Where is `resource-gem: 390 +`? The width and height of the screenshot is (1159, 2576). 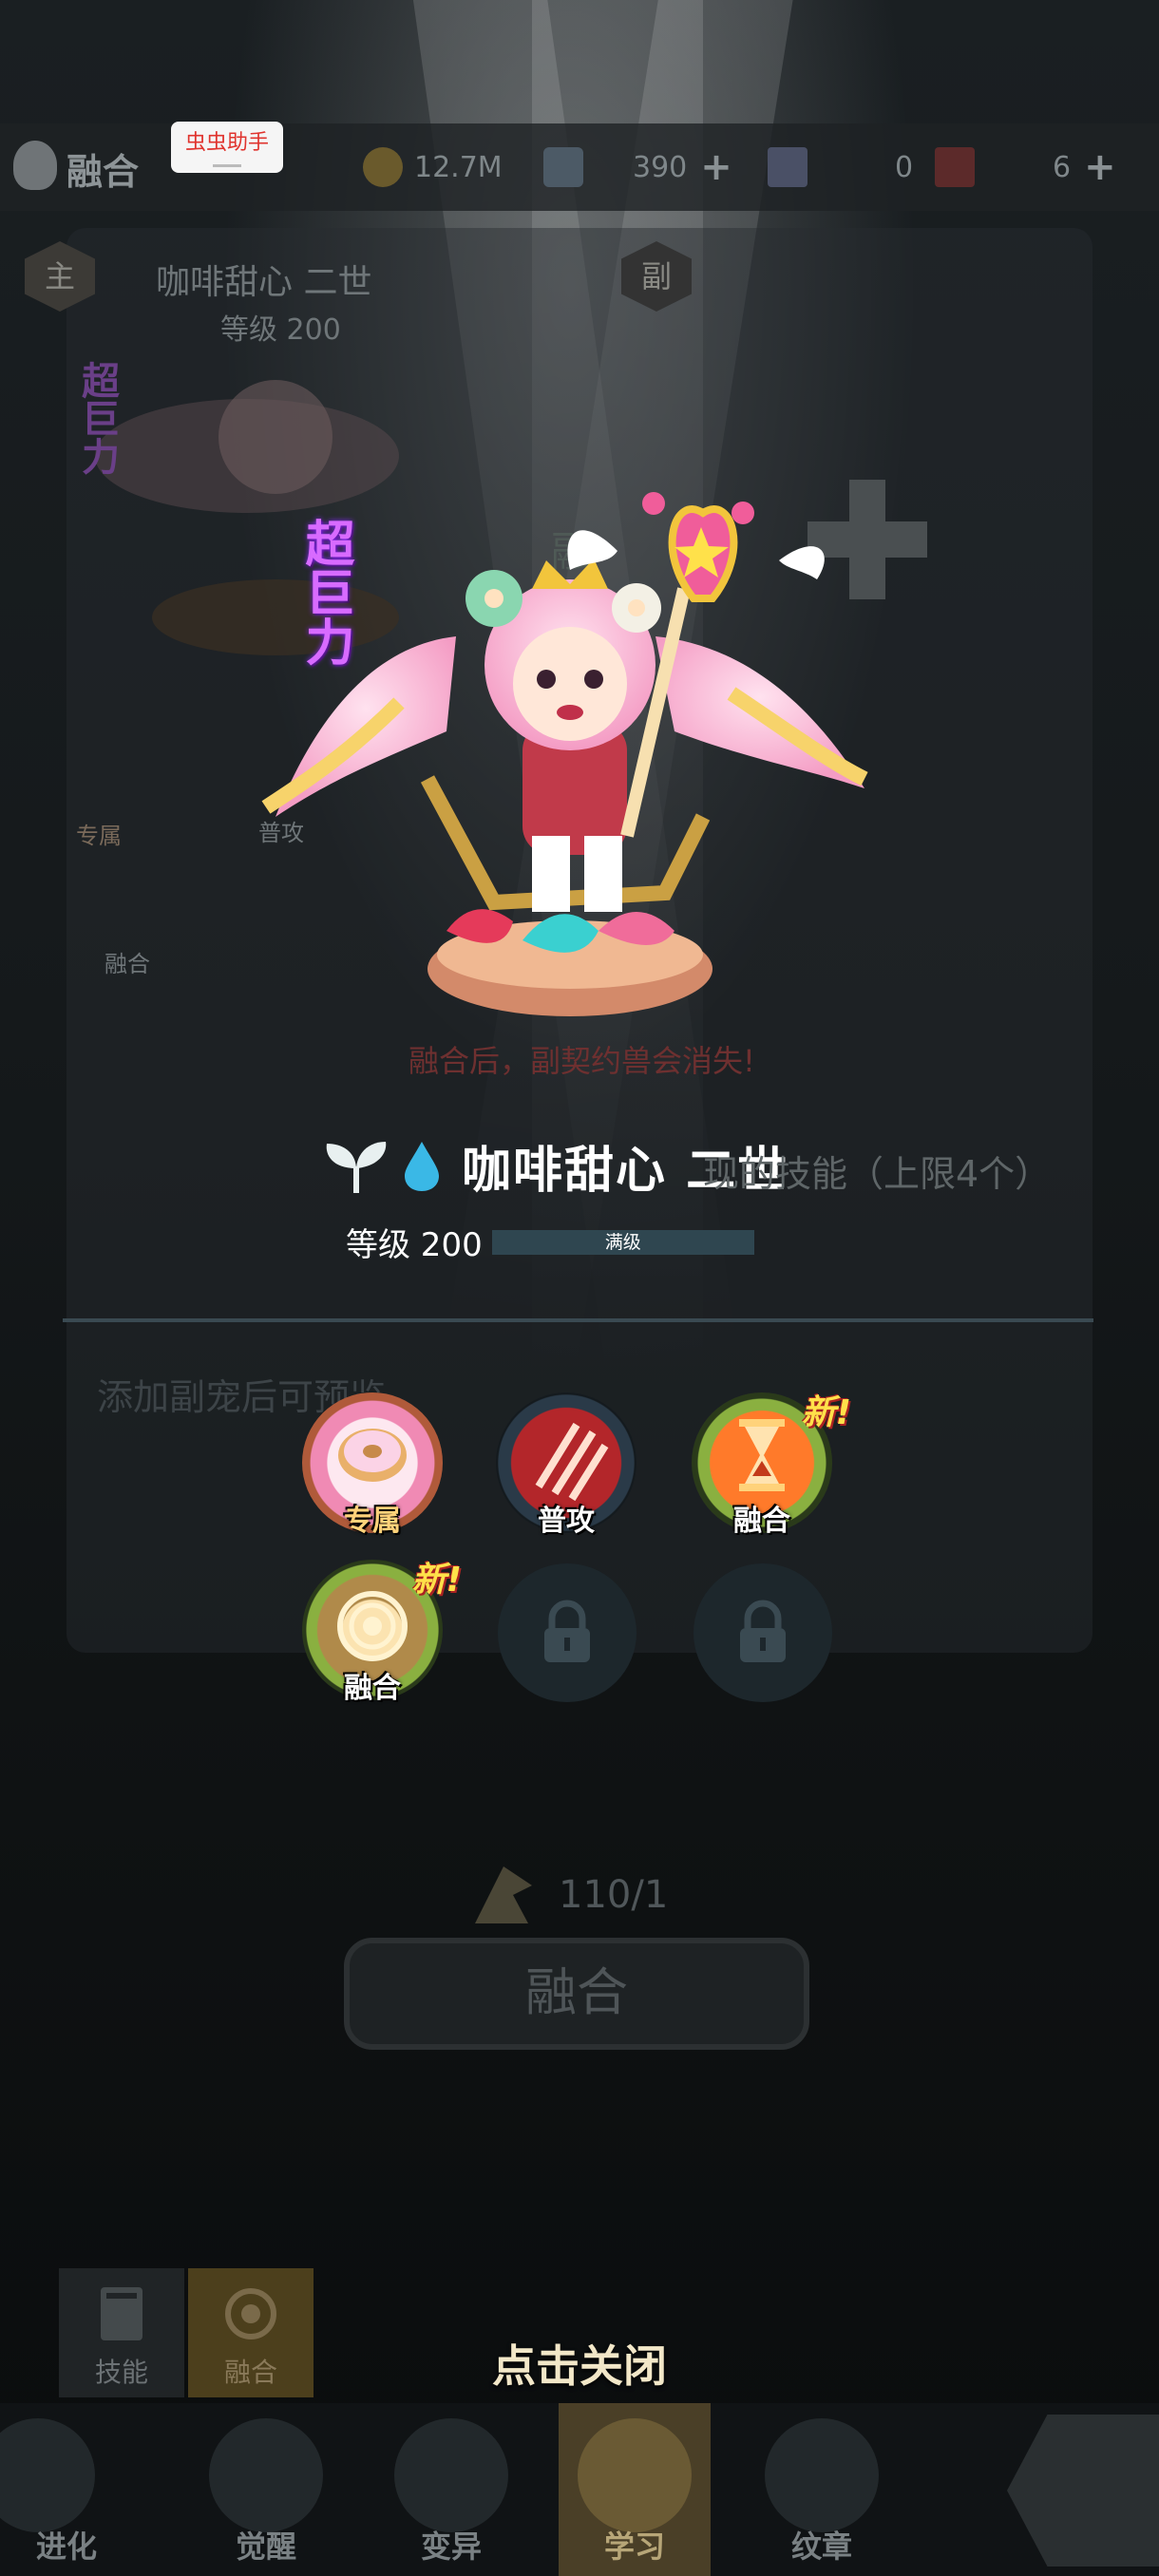
resource-gem: 390 + is located at coordinates (637, 167).